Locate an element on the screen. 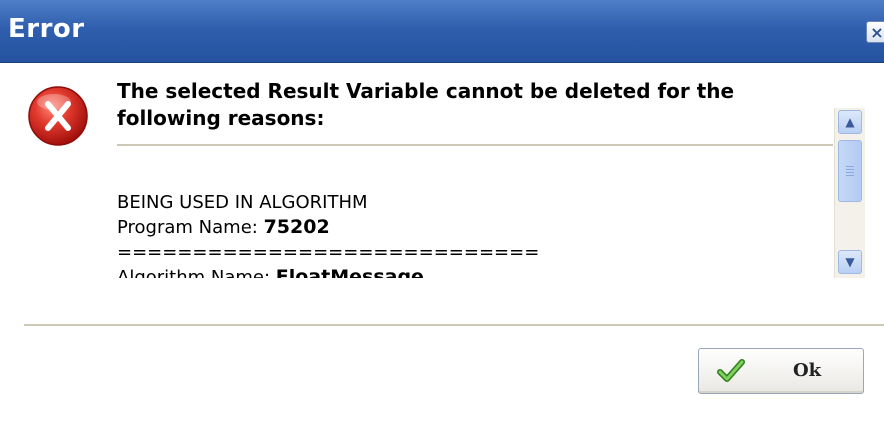 The image size is (884, 426). algorithm-name-line: Algorithm Name: FloatMessage is located at coordinates (472, 271).